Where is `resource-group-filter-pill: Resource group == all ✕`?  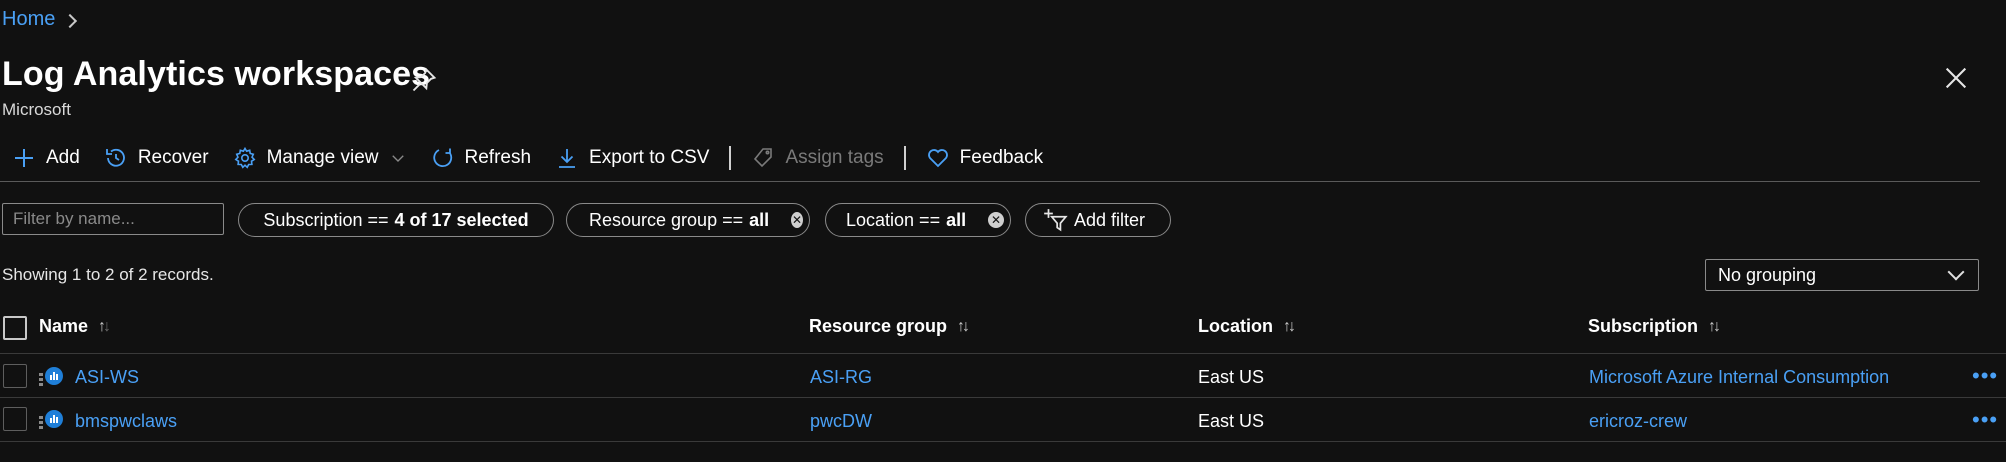
resource-group-filter-pill: Resource group == all ✕ is located at coordinates (688, 220).